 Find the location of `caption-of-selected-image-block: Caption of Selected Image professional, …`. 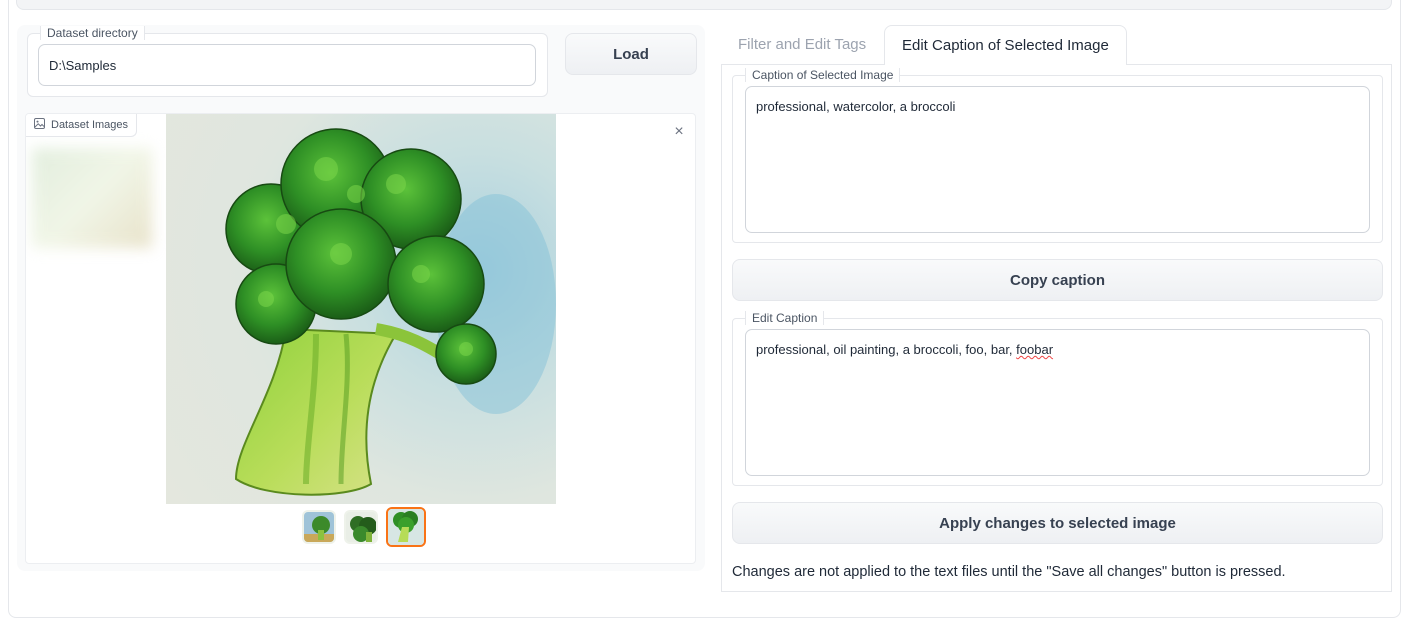

caption-of-selected-image-block: Caption of Selected Image professional, … is located at coordinates (1057, 155).